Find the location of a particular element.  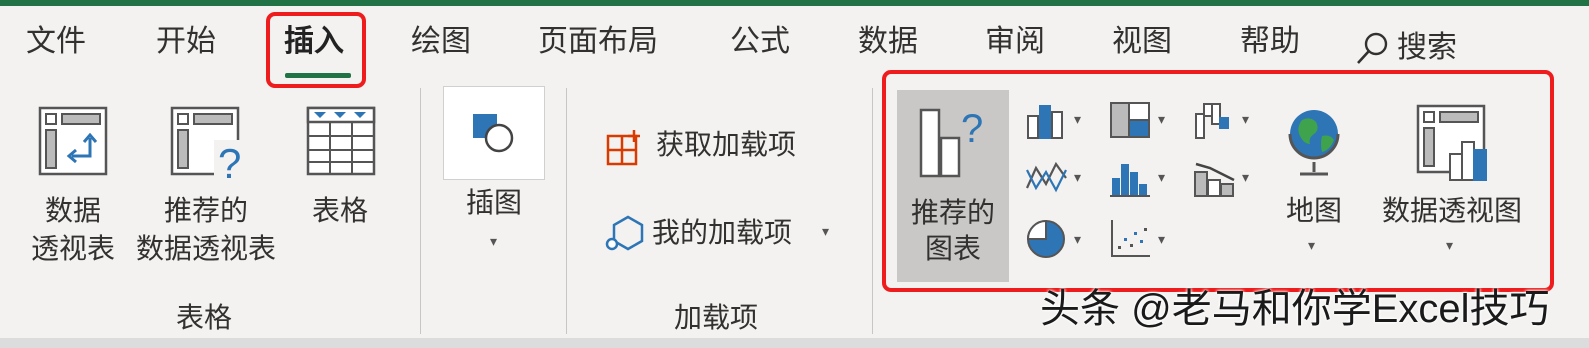

table-button: 表格 is located at coordinates (340, 170).